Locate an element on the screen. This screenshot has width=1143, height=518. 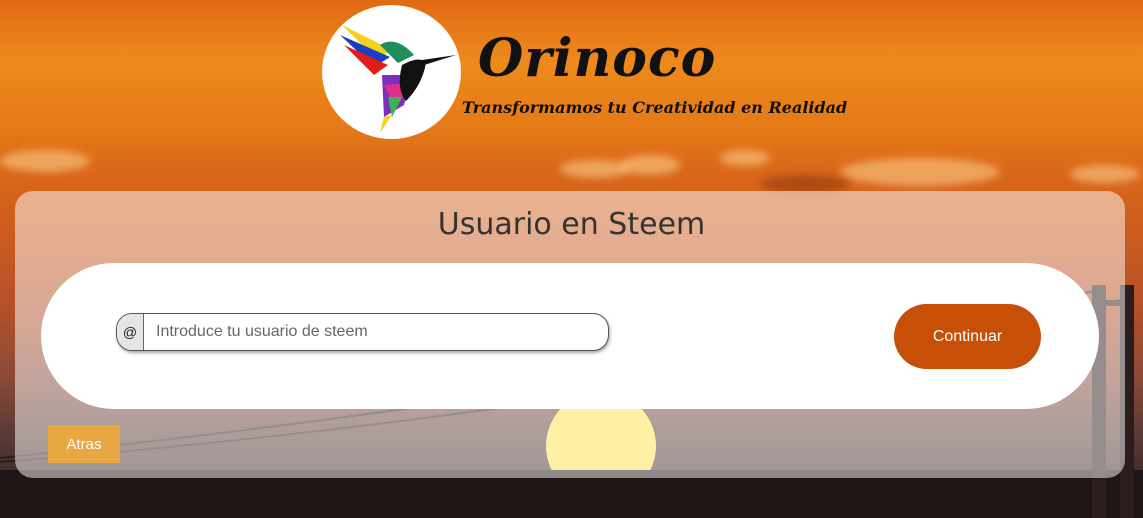
at-prefix: @ is located at coordinates (130, 332).